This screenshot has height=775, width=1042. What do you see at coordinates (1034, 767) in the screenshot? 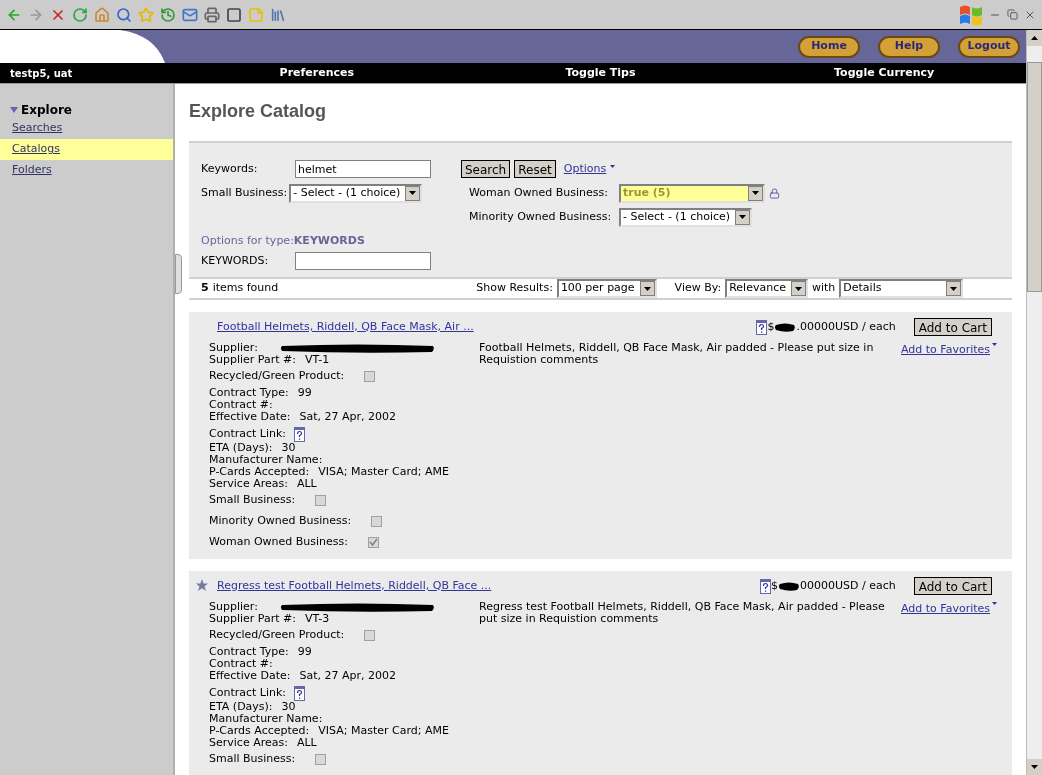
I see `scroll-down-icon` at bounding box center [1034, 767].